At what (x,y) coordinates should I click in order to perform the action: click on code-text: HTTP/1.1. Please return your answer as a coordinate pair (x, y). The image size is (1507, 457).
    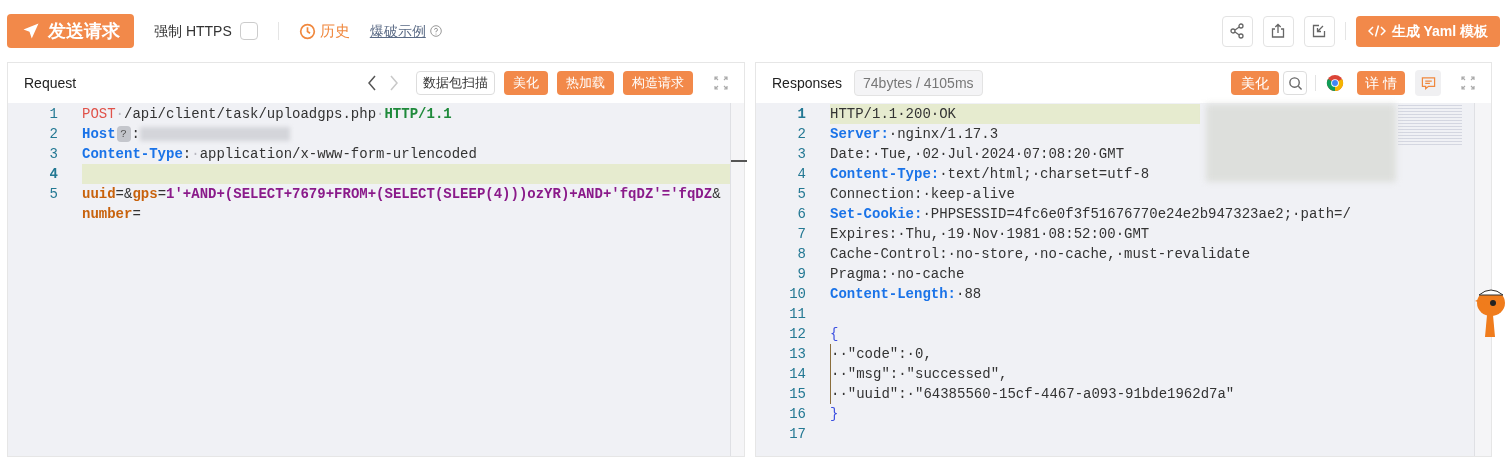
    Looking at the image, I should click on (418, 114).